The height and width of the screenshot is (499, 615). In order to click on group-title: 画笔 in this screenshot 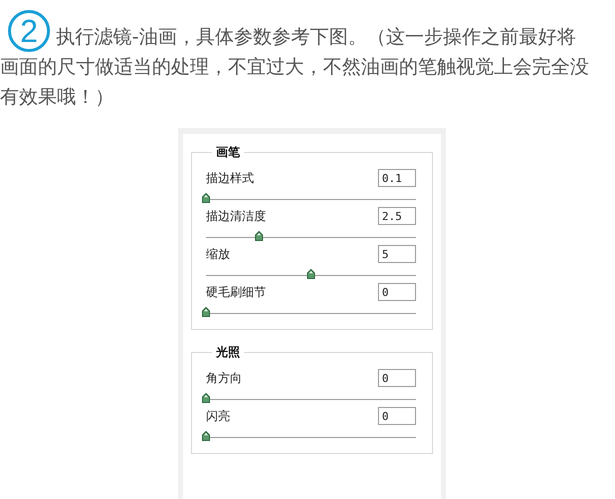, I will do `click(228, 152)`.